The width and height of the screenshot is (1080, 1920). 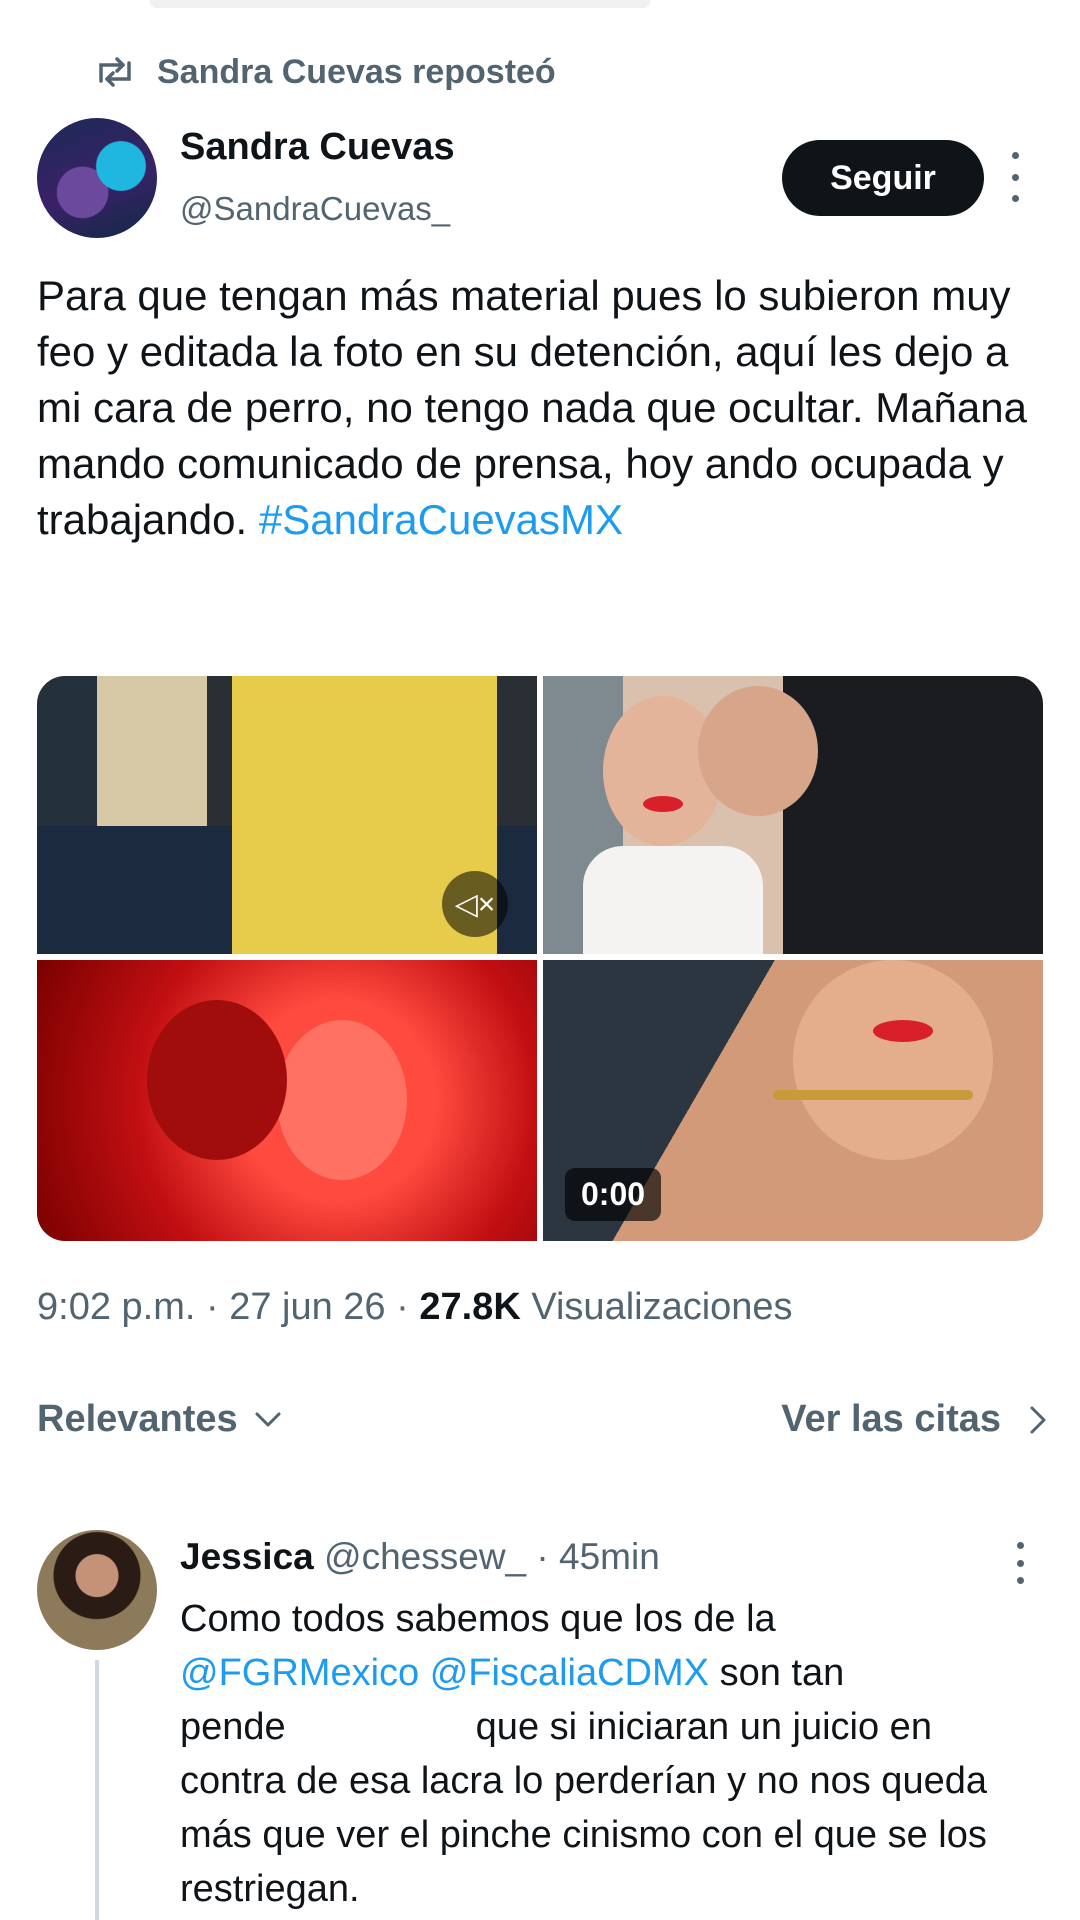 I want to click on author-name: Sandra Cuevas, so click(x=317, y=147).